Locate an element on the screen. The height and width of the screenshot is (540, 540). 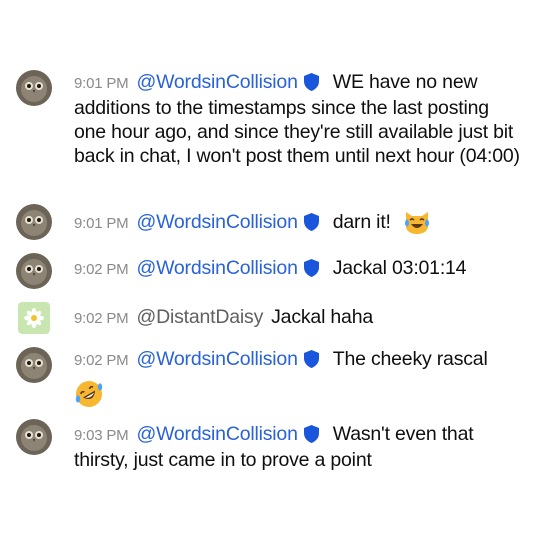
chat-message: 9:02 PM @WordsinCollision Jackal 03:01:14 is located at coordinates (271, 271).